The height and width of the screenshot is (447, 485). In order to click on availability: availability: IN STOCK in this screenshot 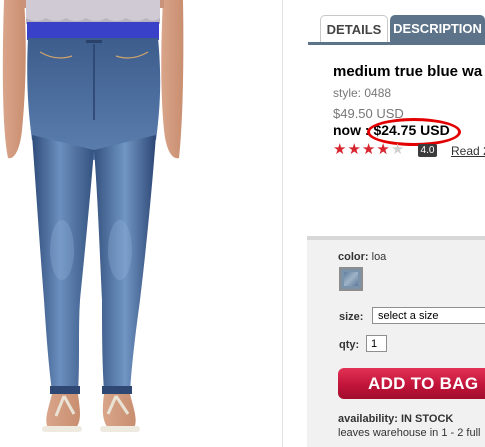, I will do `click(395, 419)`.